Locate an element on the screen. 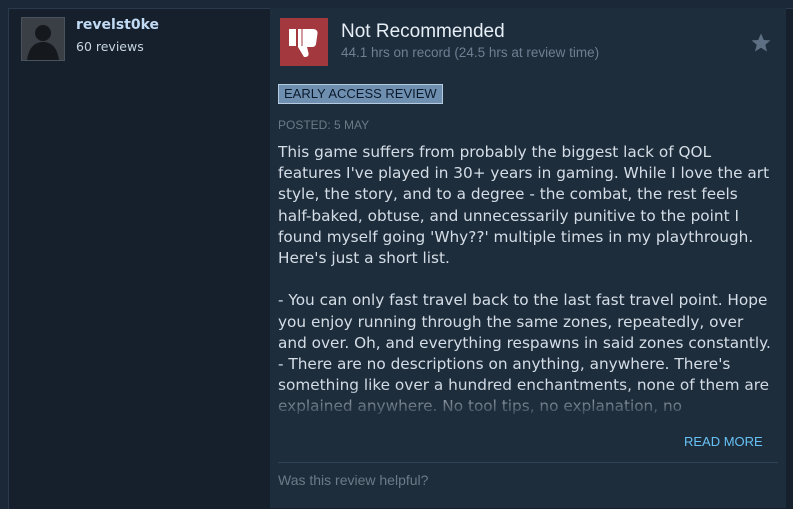  read-more-link: READ MORE is located at coordinates (723, 441).